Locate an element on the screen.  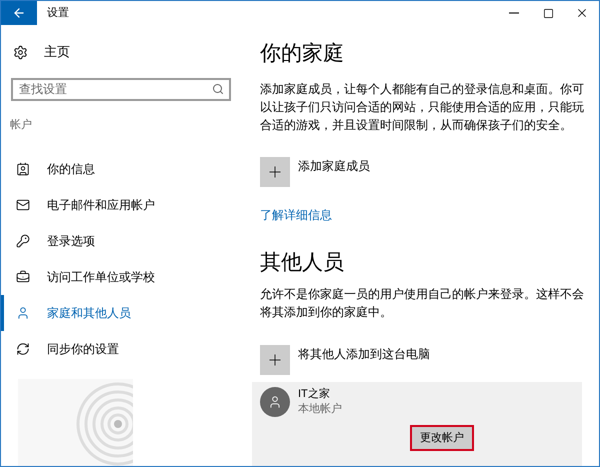
sync-icon is located at coordinates (23, 349).